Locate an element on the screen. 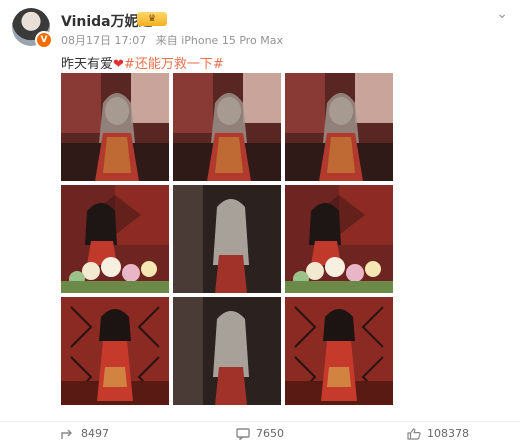 Image resolution: width=520 pixels, height=444 pixels. action-bar: 8497 7650 108378 is located at coordinates (260, 432).